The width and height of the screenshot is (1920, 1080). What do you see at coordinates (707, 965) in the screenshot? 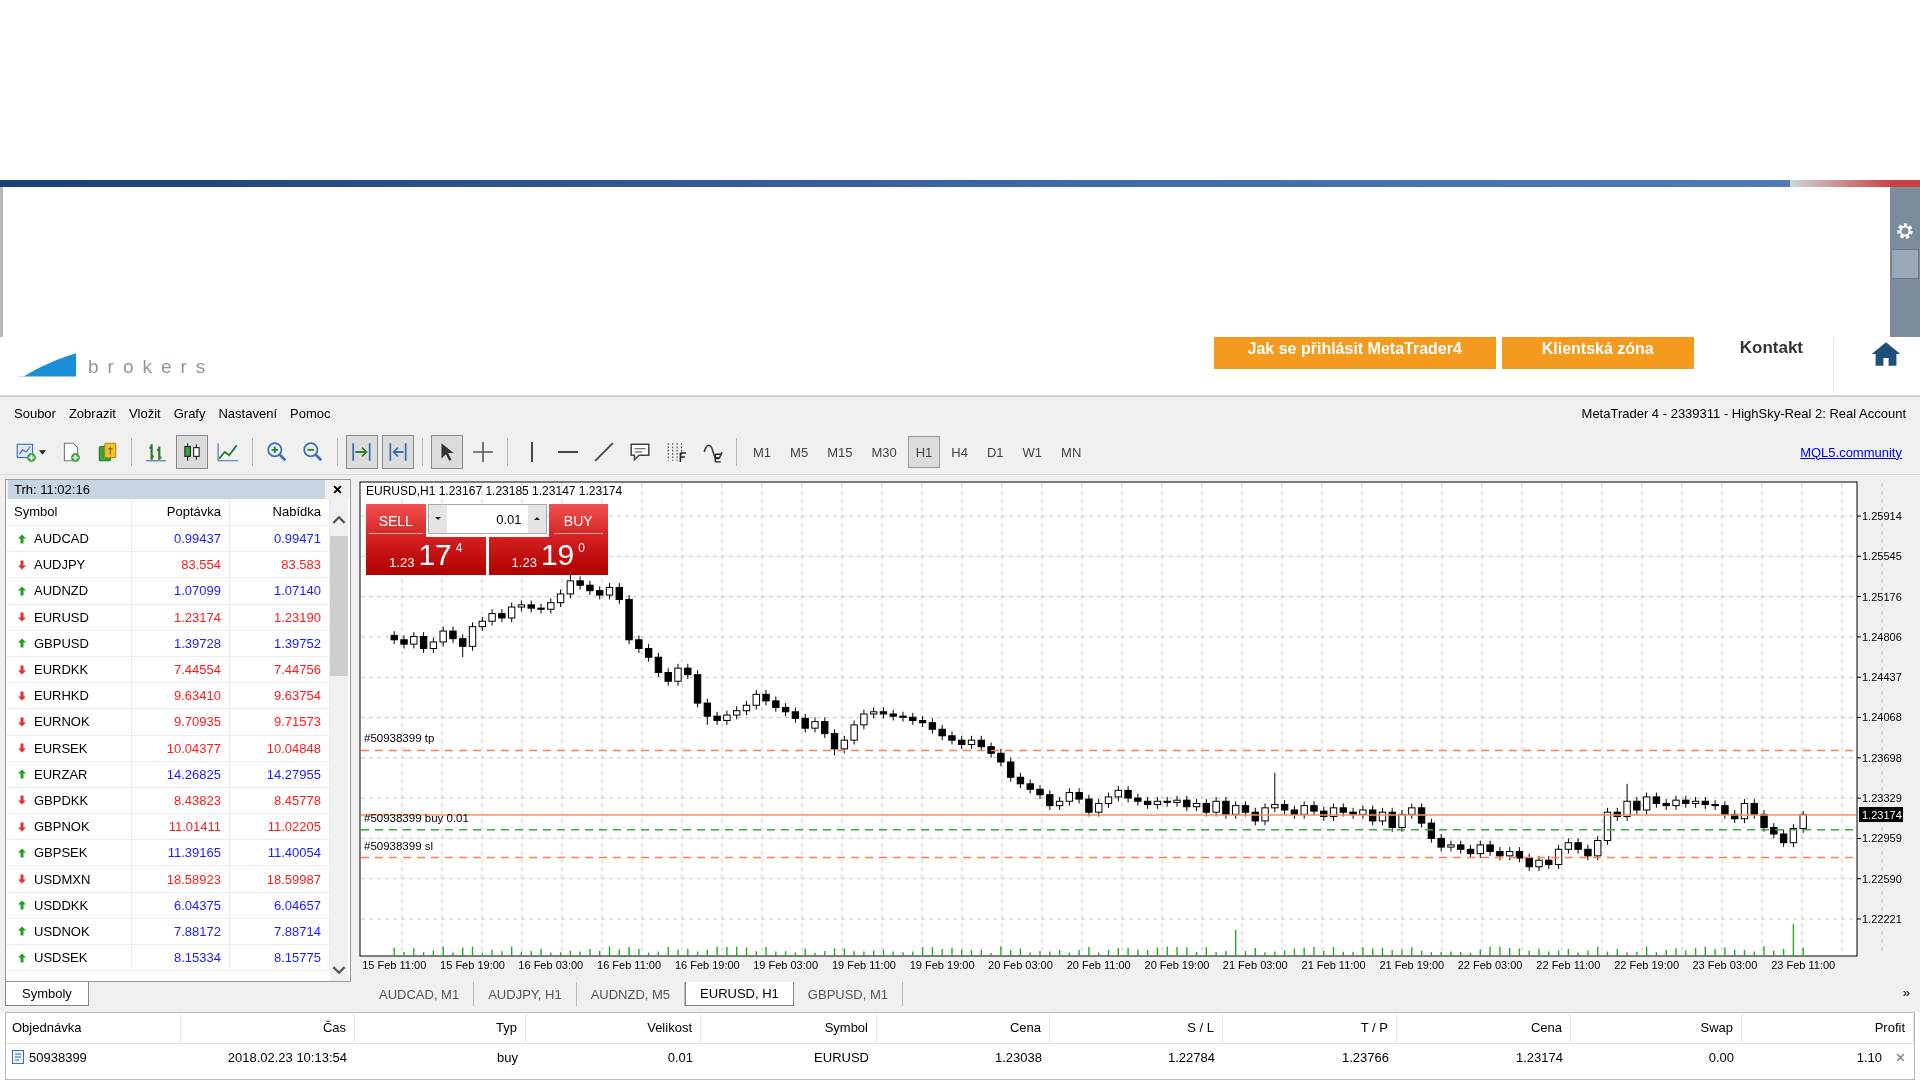
I see `time-label: 16 Feb 19:00` at bounding box center [707, 965].